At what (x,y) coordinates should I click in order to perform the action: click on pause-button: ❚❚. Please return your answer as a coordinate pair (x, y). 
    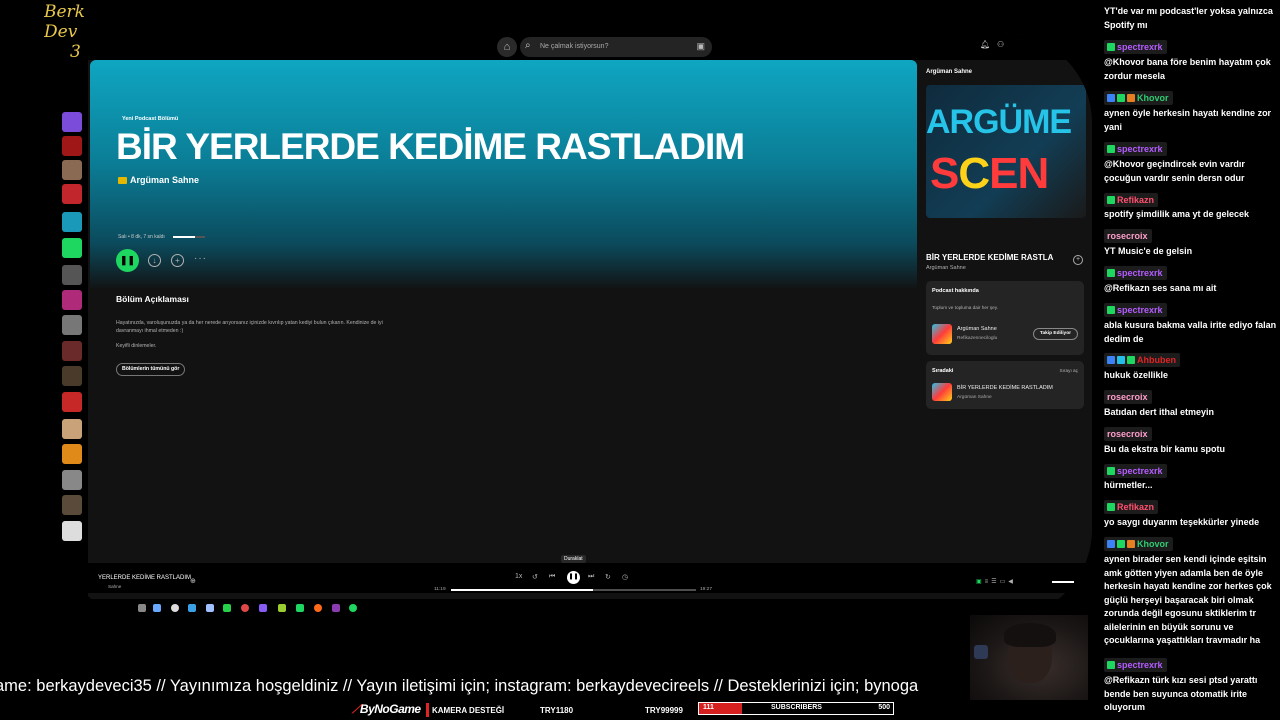
    Looking at the image, I should click on (127, 260).